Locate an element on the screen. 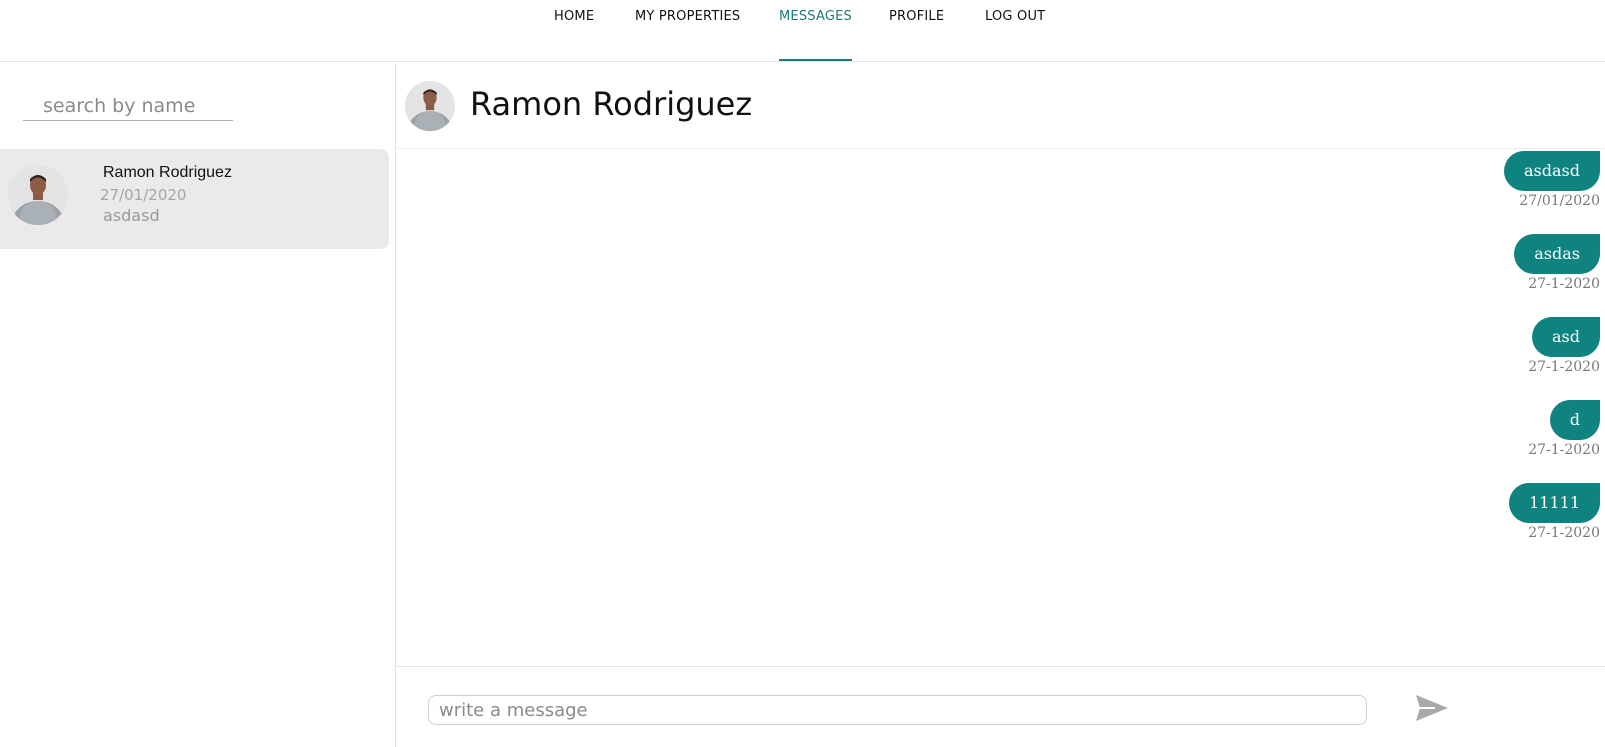 The image size is (1605, 747). conversation-item: Ramon Rodriguez 27/01/2020 asdasd is located at coordinates (194, 199).